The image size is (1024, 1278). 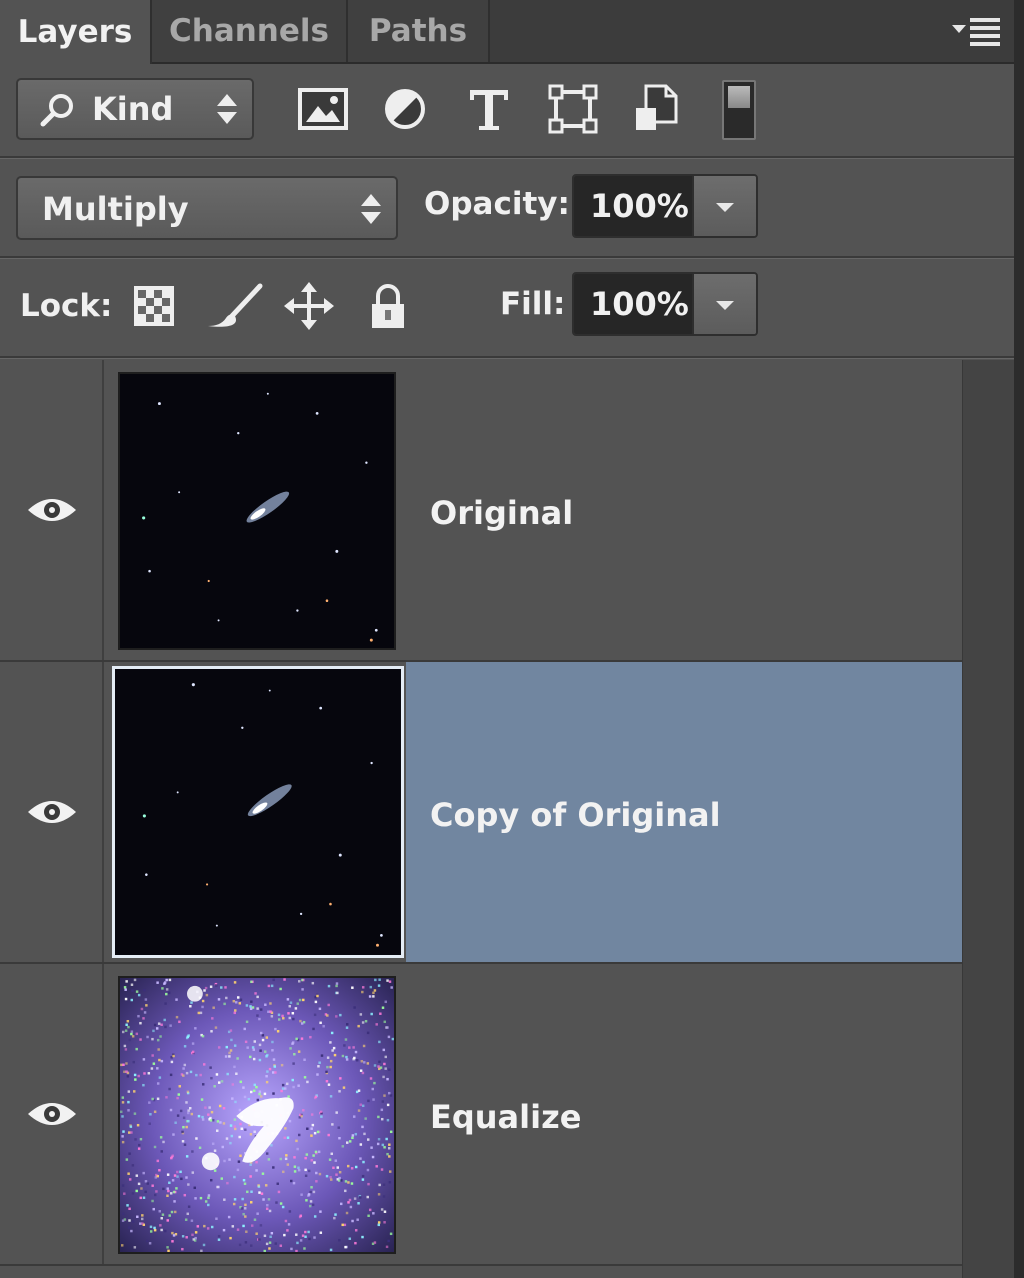 What do you see at coordinates (724, 304) in the screenshot?
I see `fill-dropdown-button` at bounding box center [724, 304].